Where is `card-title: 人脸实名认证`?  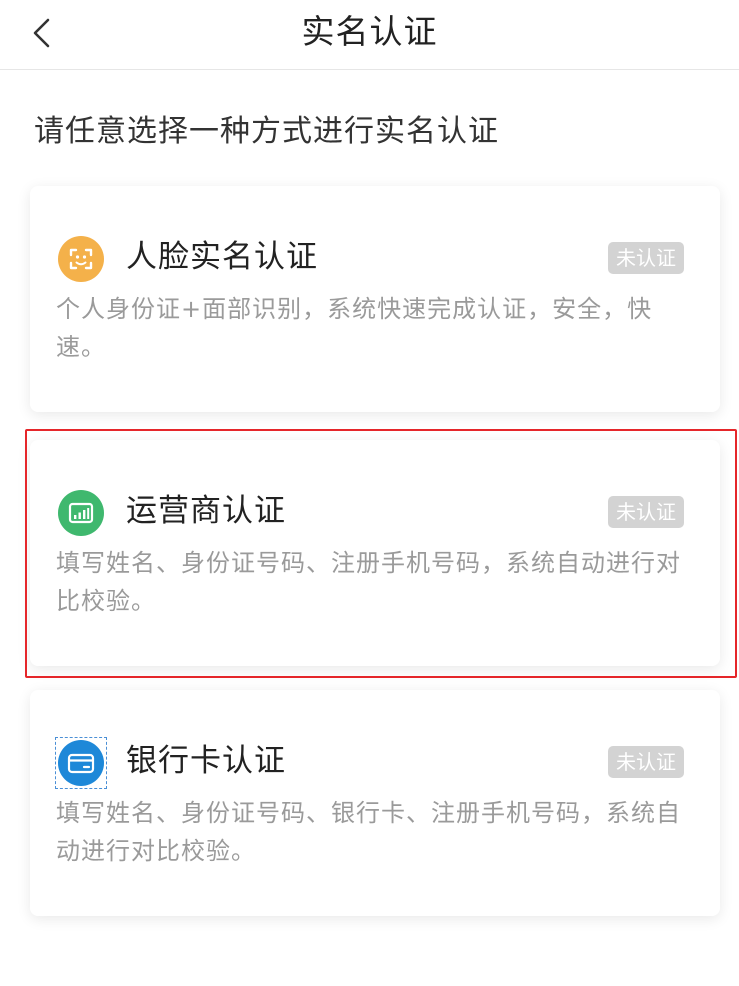 card-title: 人脸实名认证 is located at coordinates (222, 257).